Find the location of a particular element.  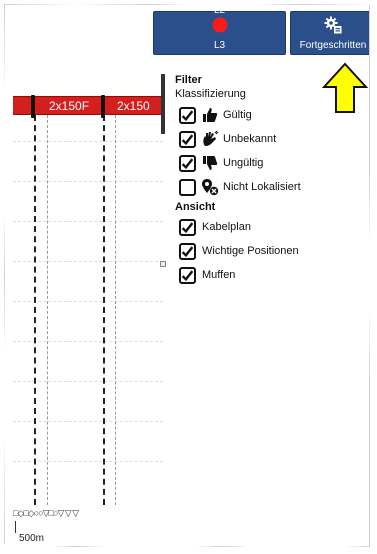

filter-unknown-row: Unbekannt is located at coordinates (272, 139).